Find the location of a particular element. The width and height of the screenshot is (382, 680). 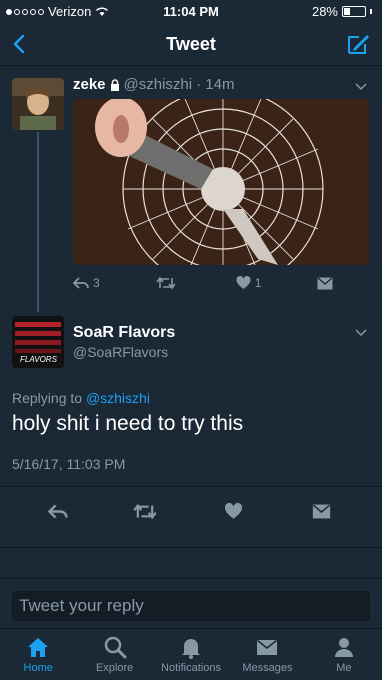

tab-label: Notifications is located at coordinates (191, 668).